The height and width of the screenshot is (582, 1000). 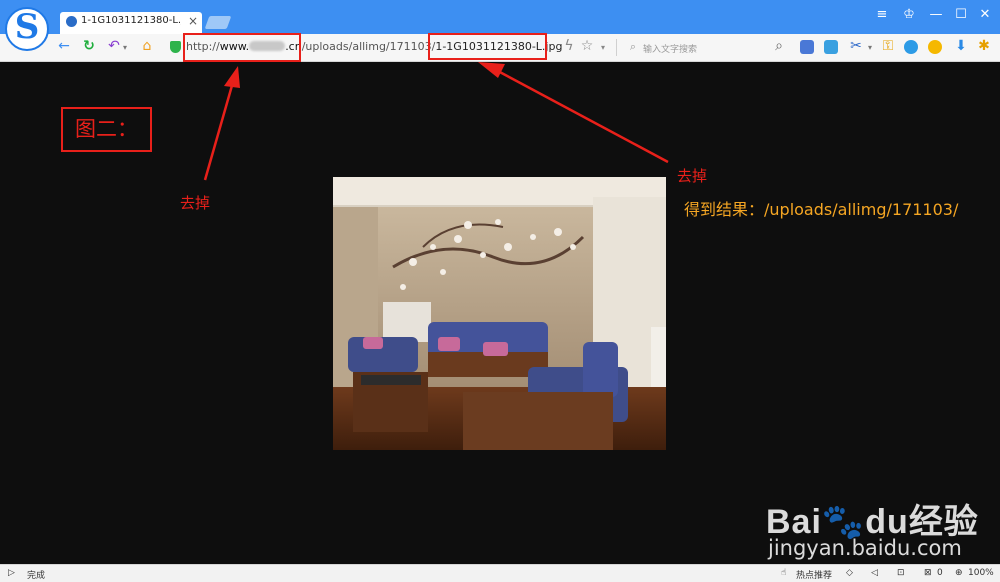 What do you see at coordinates (147, 46) in the screenshot?
I see `home-icon: ⌂` at bounding box center [147, 46].